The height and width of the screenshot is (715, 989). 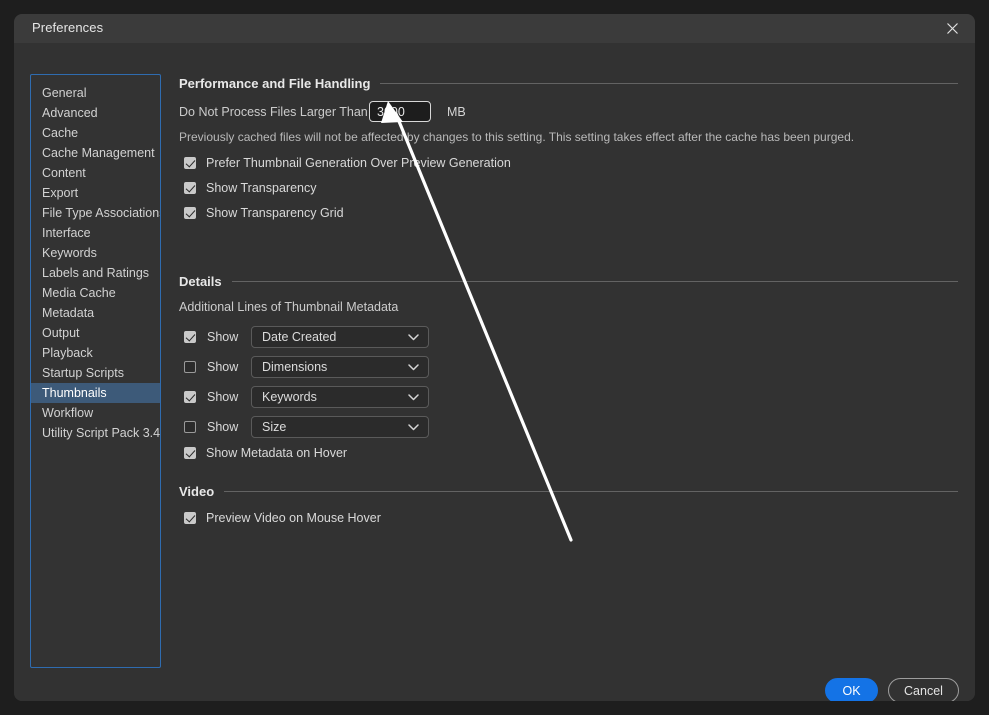 What do you see at coordinates (95, 93) in the screenshot?
I see `sidebar-item-general: General` at bounding box center [95, 93].